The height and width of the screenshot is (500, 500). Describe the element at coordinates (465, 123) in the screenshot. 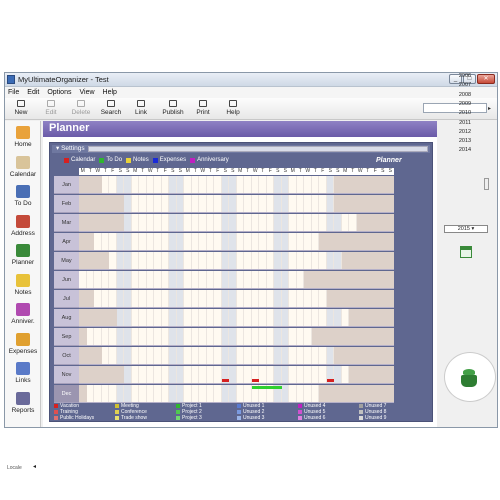

I see `year-item: 2011` at that location.